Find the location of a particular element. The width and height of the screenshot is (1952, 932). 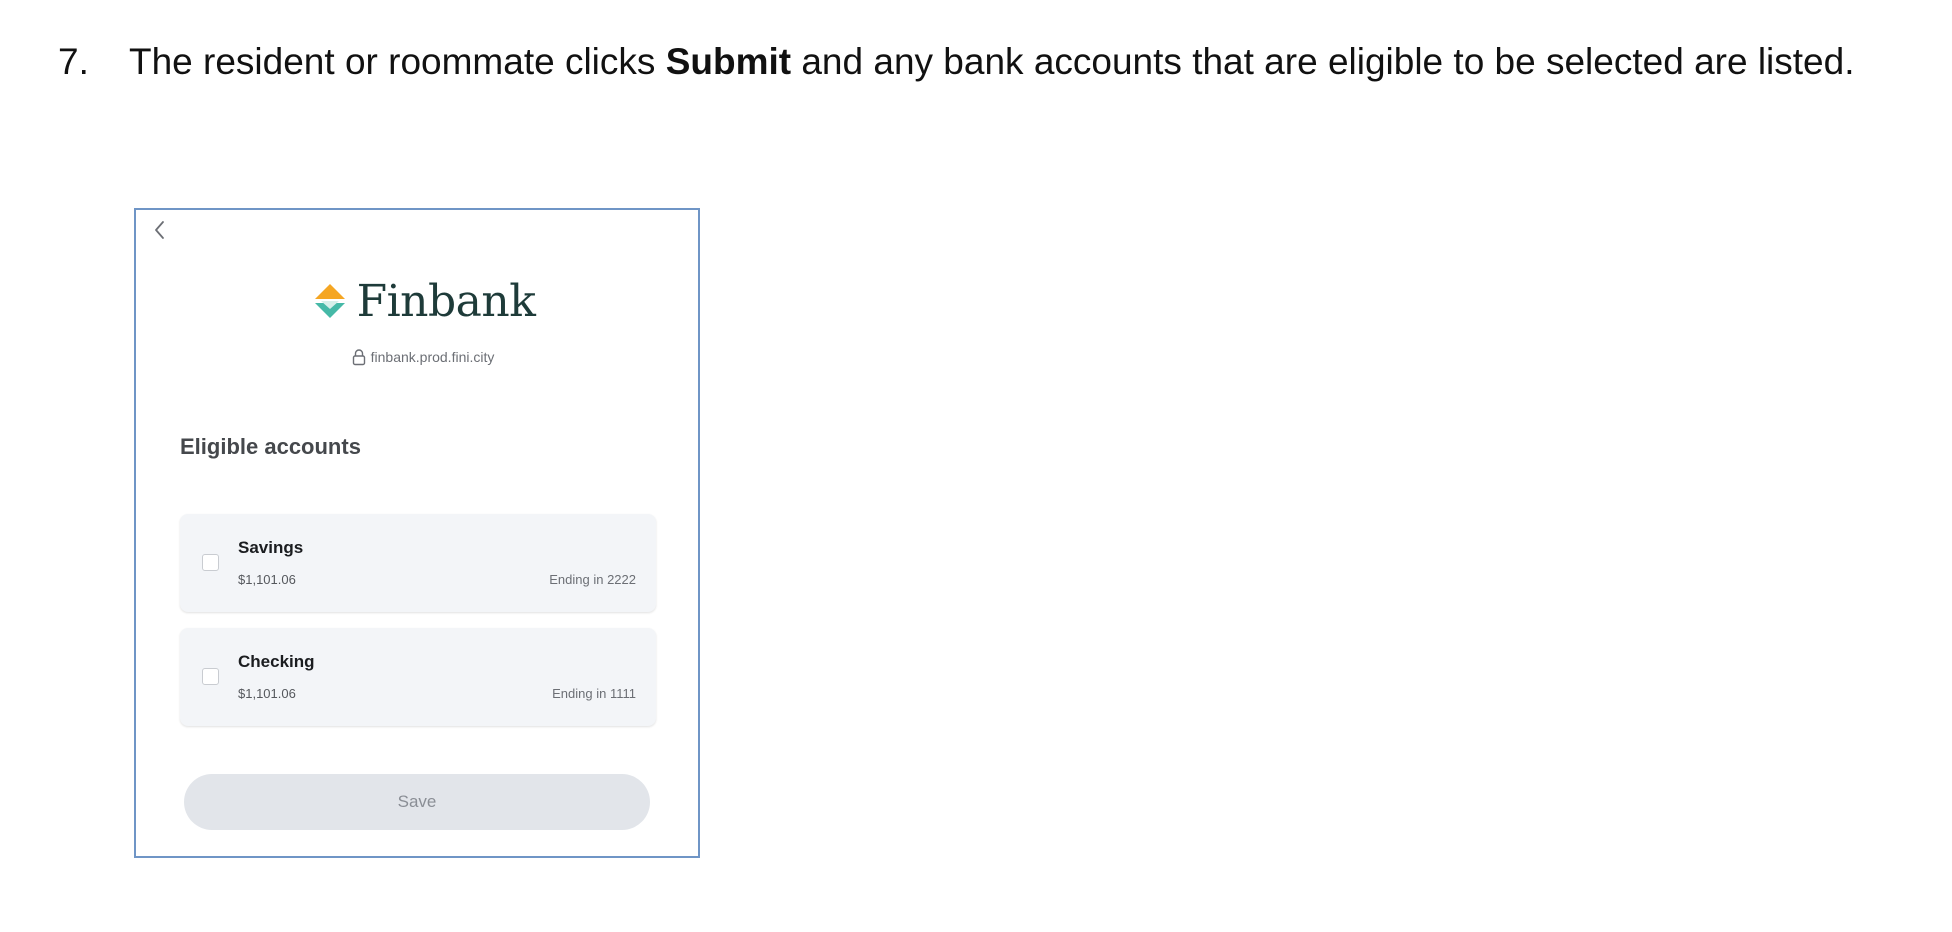

account-ending: Ending in 2222 is located at coordinates (592, 579).